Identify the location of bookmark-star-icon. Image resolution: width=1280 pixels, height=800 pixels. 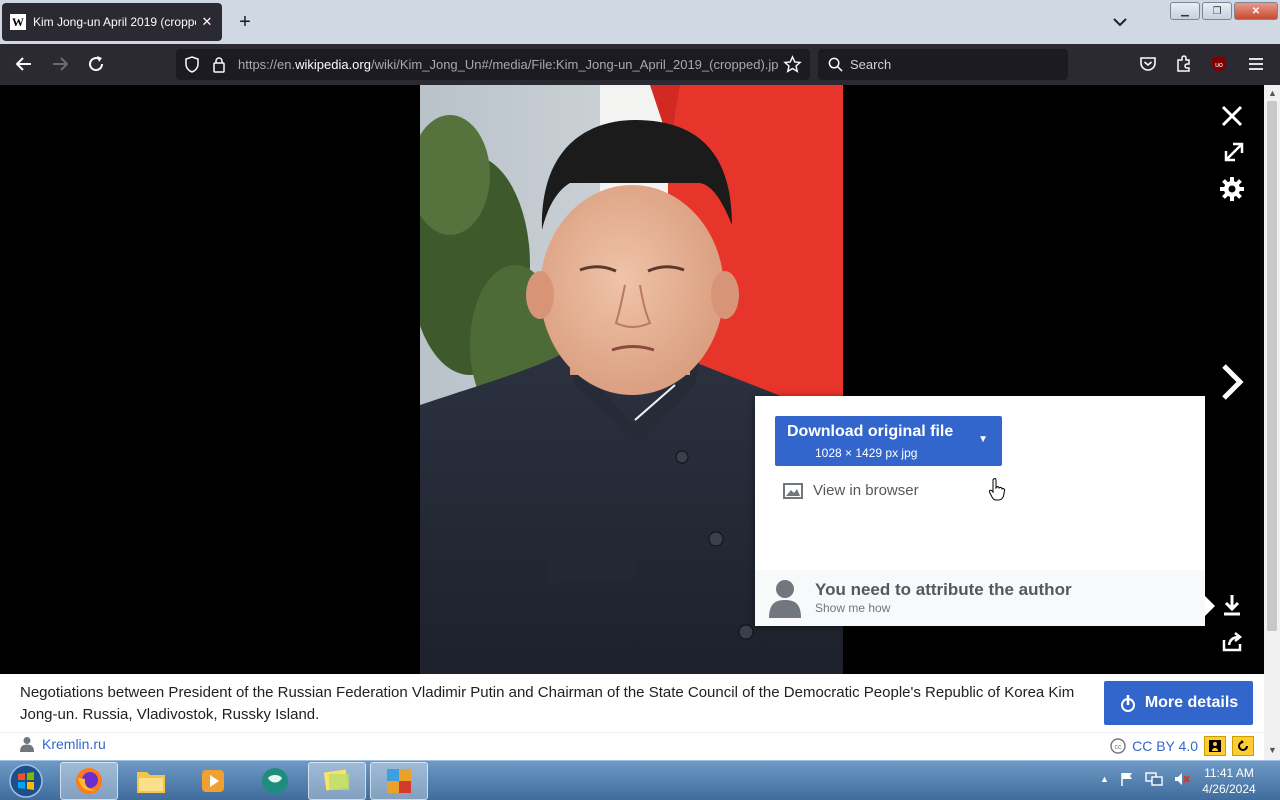
(792, 64).